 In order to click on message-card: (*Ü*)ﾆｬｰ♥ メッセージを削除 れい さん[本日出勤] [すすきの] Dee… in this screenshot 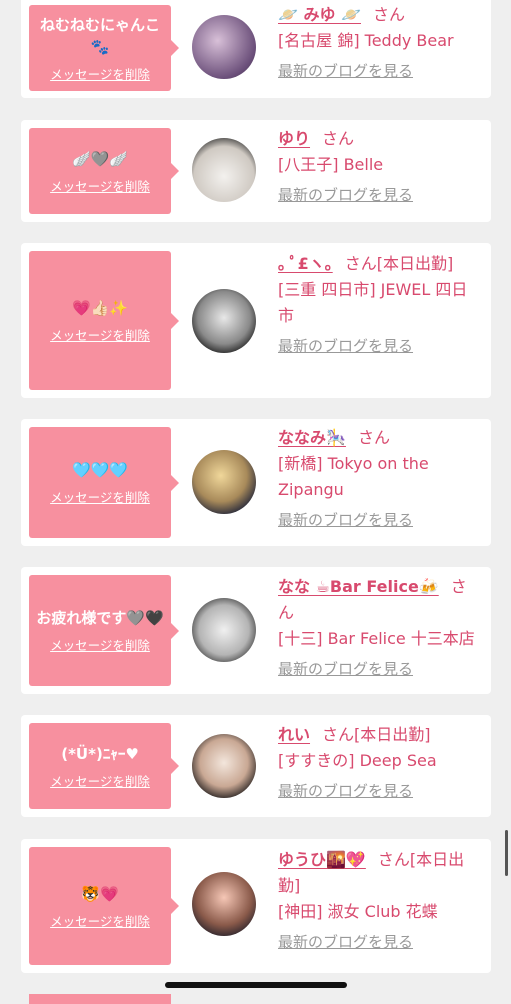, I will do `click(256, 766)`.